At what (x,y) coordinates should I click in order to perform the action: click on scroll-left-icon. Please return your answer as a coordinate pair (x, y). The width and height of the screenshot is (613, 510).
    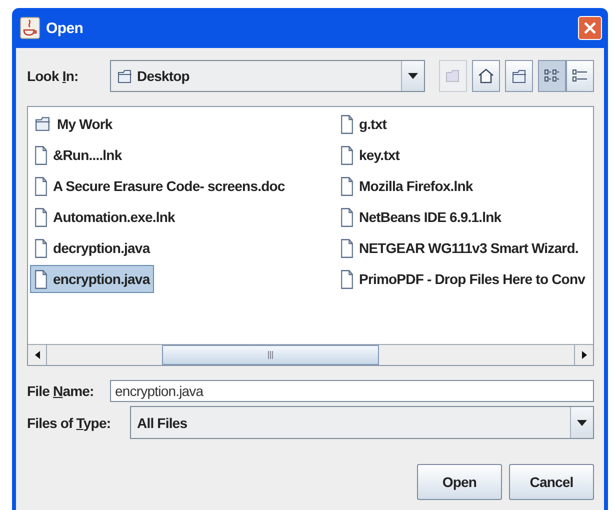
    Looking at the image, I should click on (37, 355).